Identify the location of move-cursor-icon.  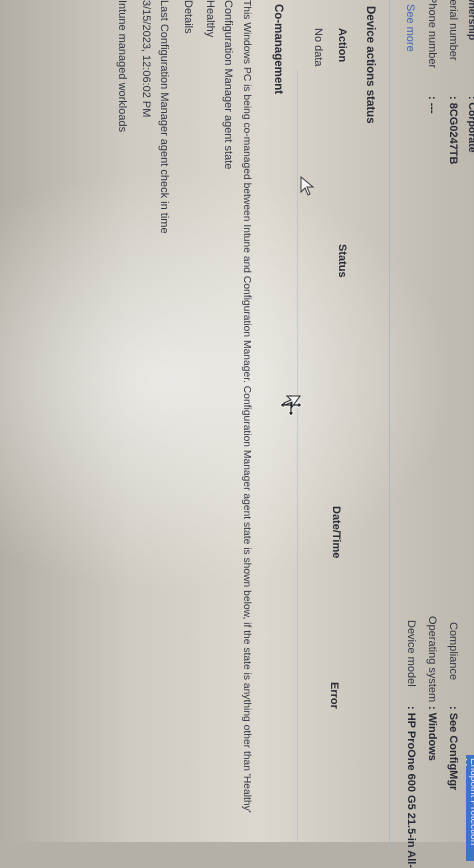
(291, 405).